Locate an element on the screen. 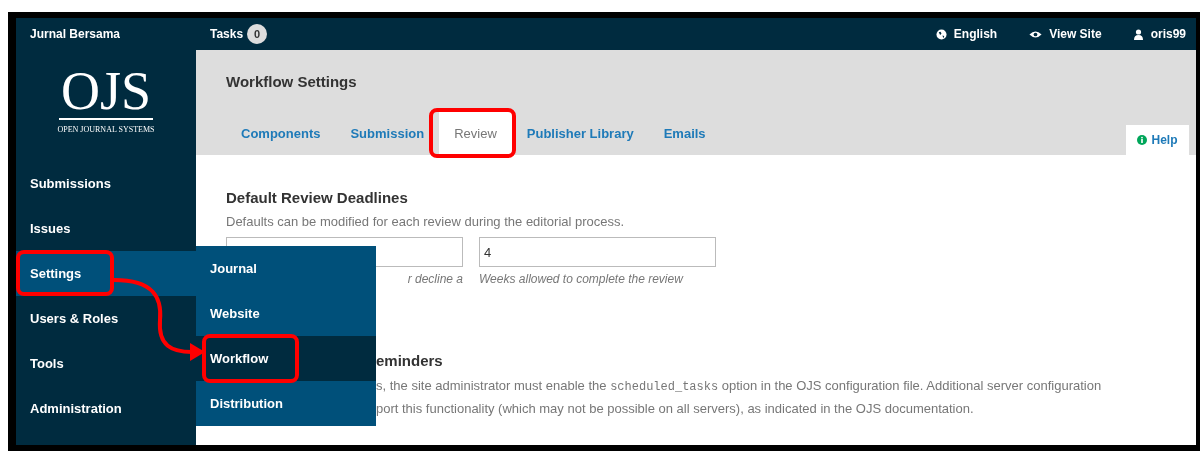  section-description: Defaults can be modified for each review during the editorial process. is located at coordinates (426, 221).